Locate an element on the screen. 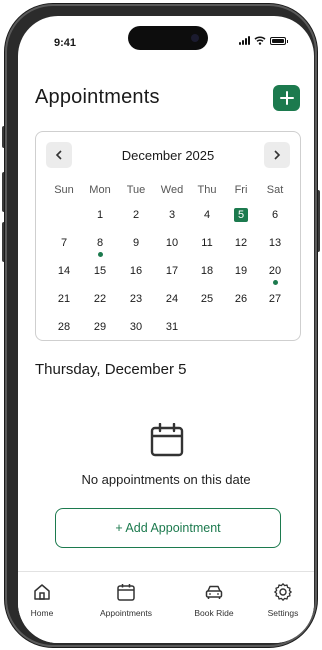  car-icon is located at coordinates (214, 592).